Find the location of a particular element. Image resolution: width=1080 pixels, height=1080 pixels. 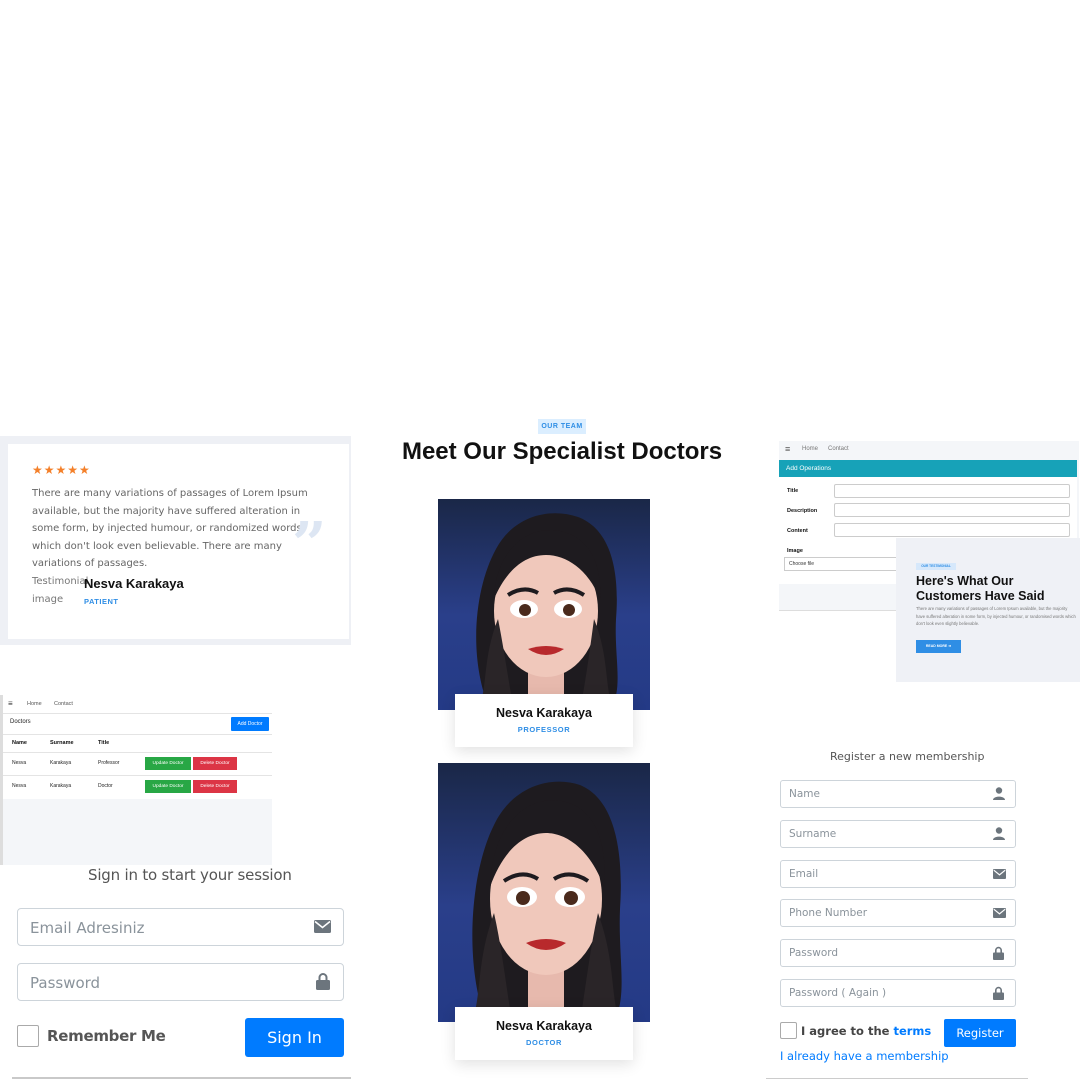

testimonial-name: Nesva Karakaya is located at coordinates (134, 583).